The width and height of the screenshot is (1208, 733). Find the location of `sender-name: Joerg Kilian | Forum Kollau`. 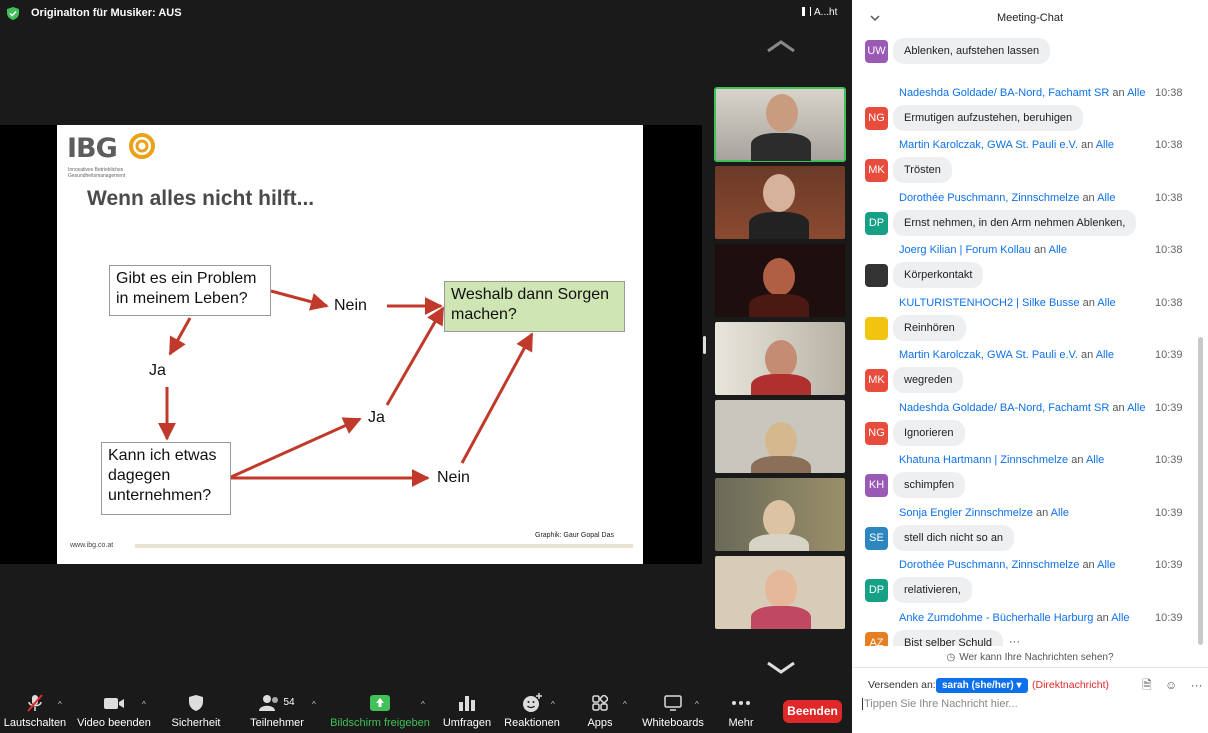

sender-name: Joerg Kilian | Forum Kollau is located at coordinates (965, 250).